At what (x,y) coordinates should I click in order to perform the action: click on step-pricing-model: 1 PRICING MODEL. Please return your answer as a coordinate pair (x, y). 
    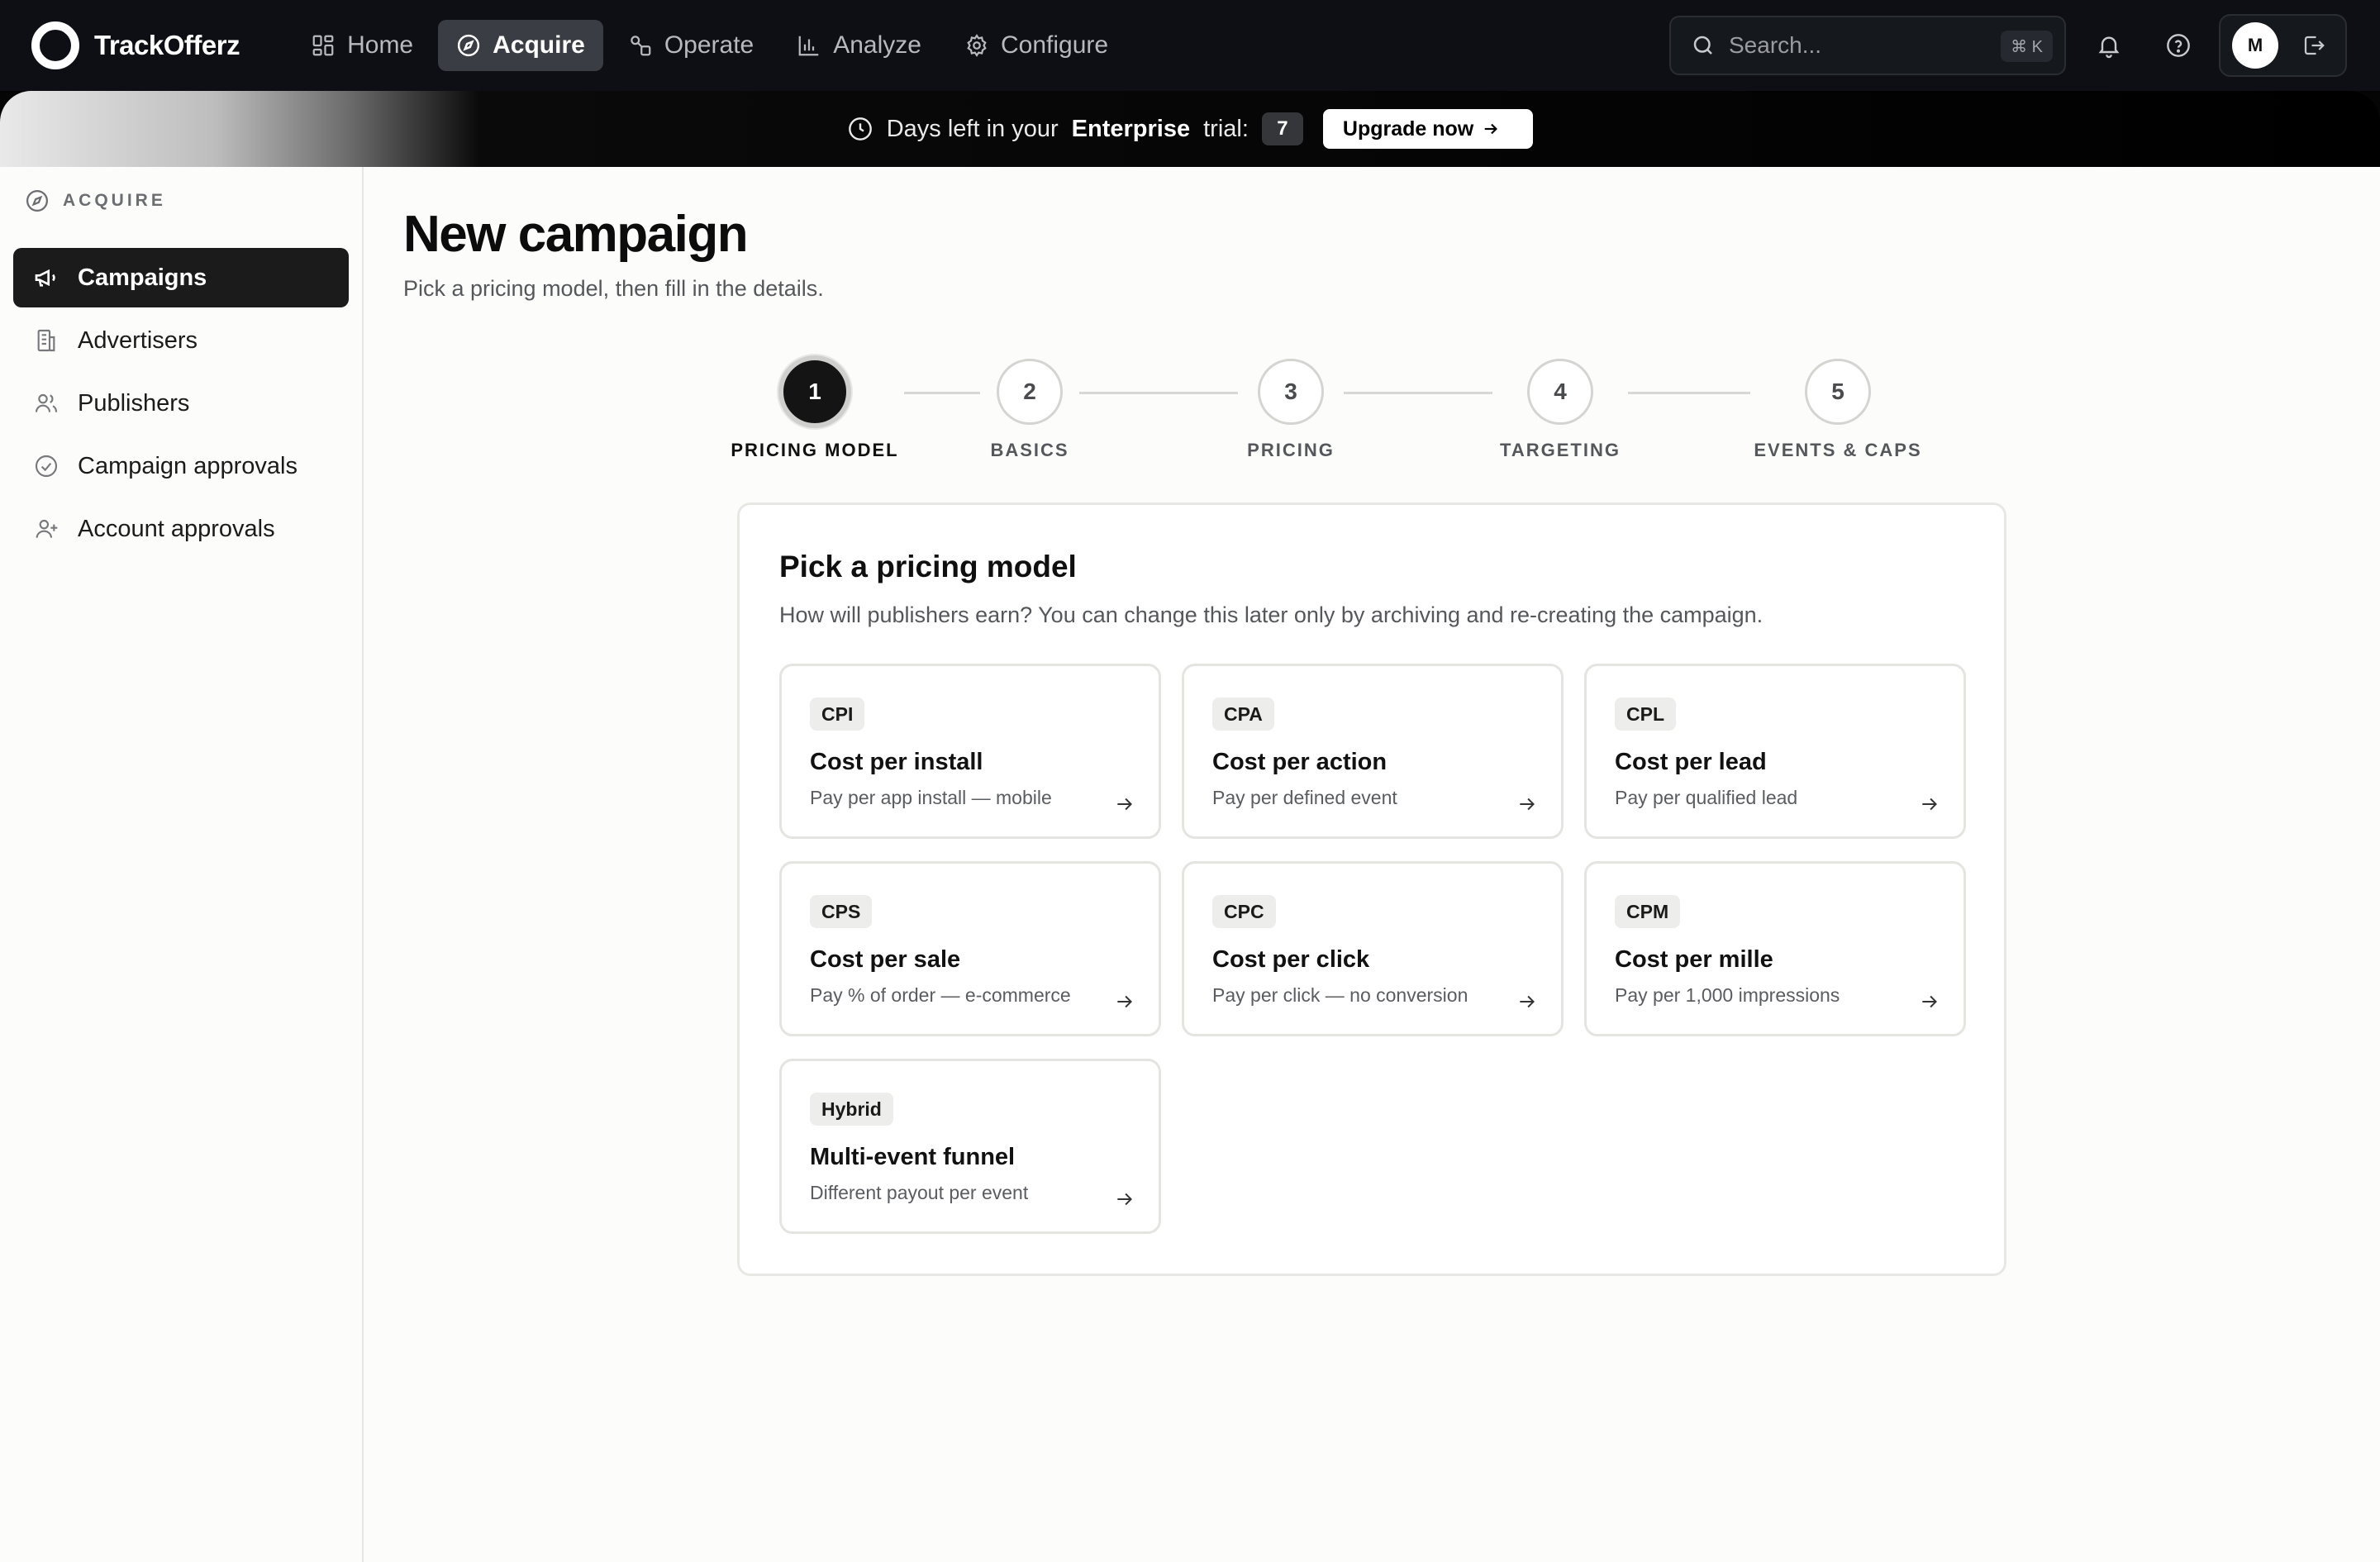
    Looking at the image, I should click on (815, 408).